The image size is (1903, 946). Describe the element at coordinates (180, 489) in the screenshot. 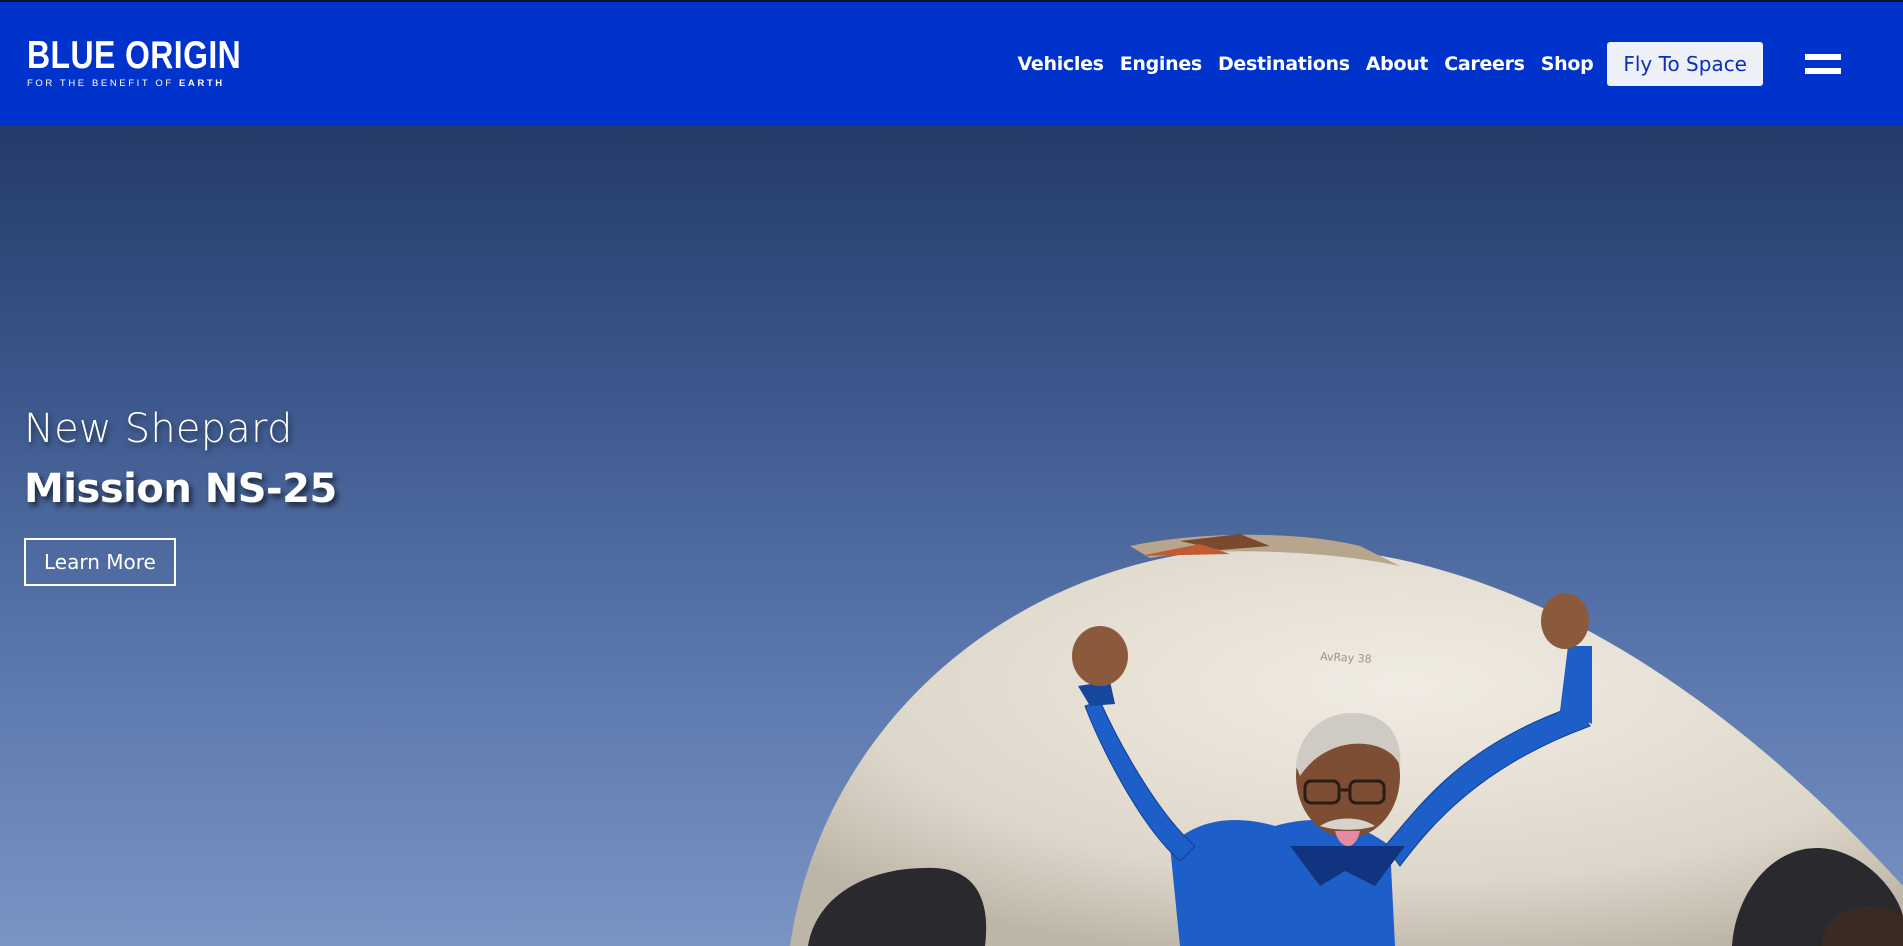

I see `hero-title: Mission NS-25` at that location.